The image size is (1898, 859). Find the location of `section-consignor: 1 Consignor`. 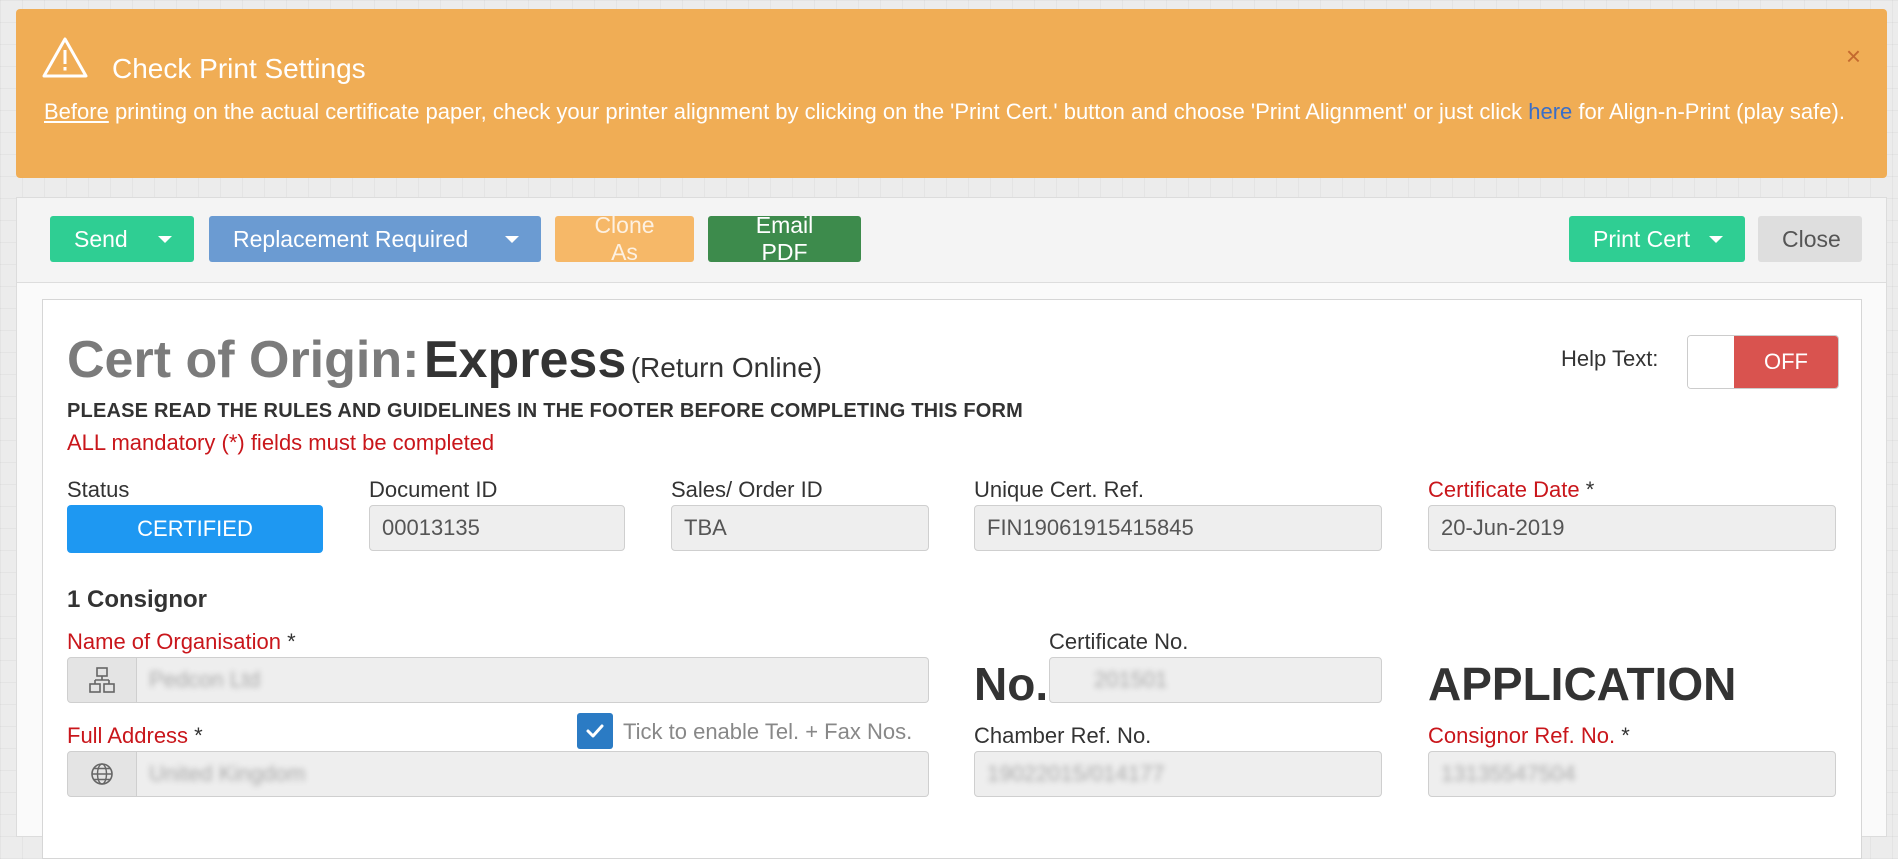

section-consignor: 1 Consignor is located at coordinates (137, 599).